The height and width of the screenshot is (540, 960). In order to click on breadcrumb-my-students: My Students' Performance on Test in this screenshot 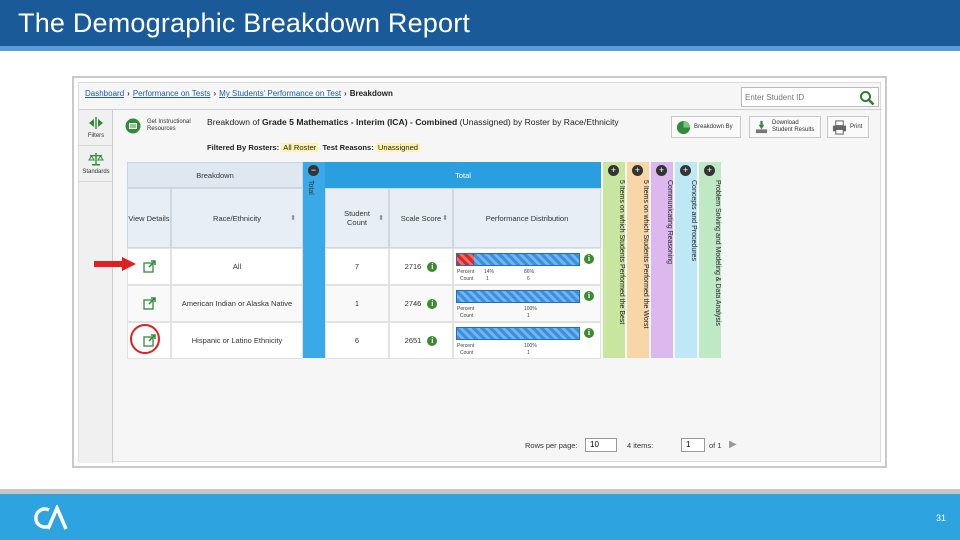, I will do `click(280, 93)`.